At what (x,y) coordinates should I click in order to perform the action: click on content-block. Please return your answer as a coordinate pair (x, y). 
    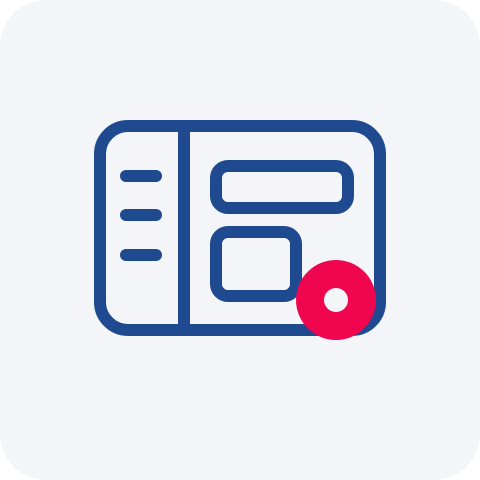
    Looking at the image, I should click on (256, 264).